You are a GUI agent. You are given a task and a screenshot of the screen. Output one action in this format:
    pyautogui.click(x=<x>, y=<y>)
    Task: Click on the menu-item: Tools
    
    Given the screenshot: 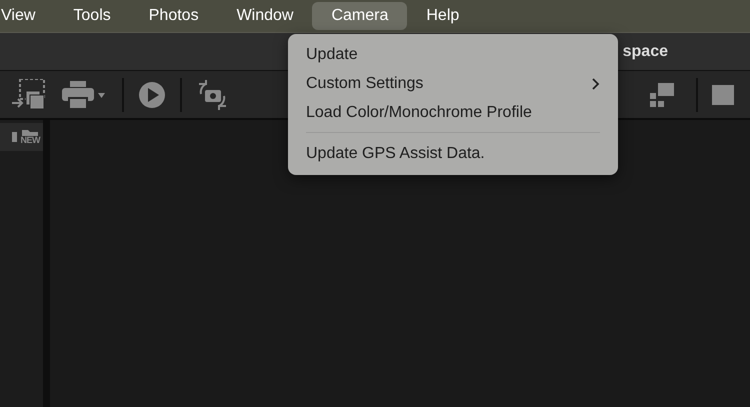 What is the action you would take?
    pyautogui.click(x=92, y=16)
    